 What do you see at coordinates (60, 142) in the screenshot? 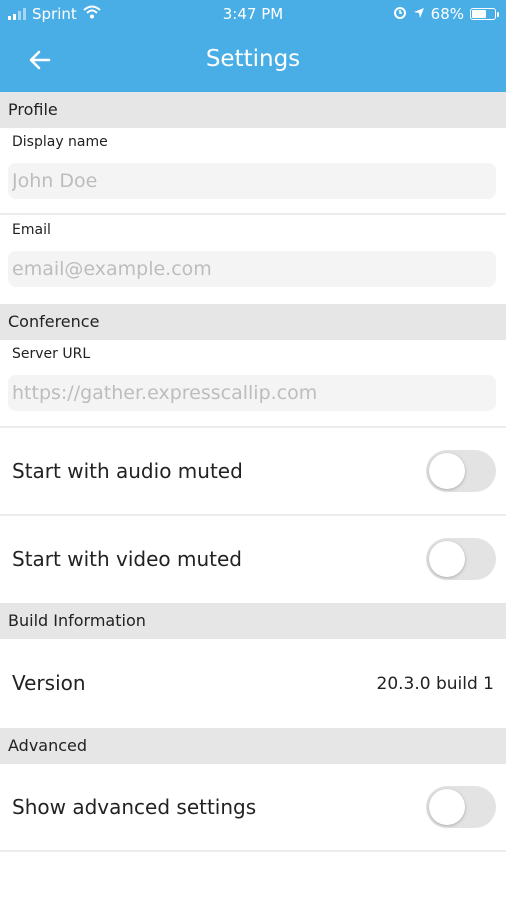
I see `display-name-label: Display name` at bounding box center [60, 142].